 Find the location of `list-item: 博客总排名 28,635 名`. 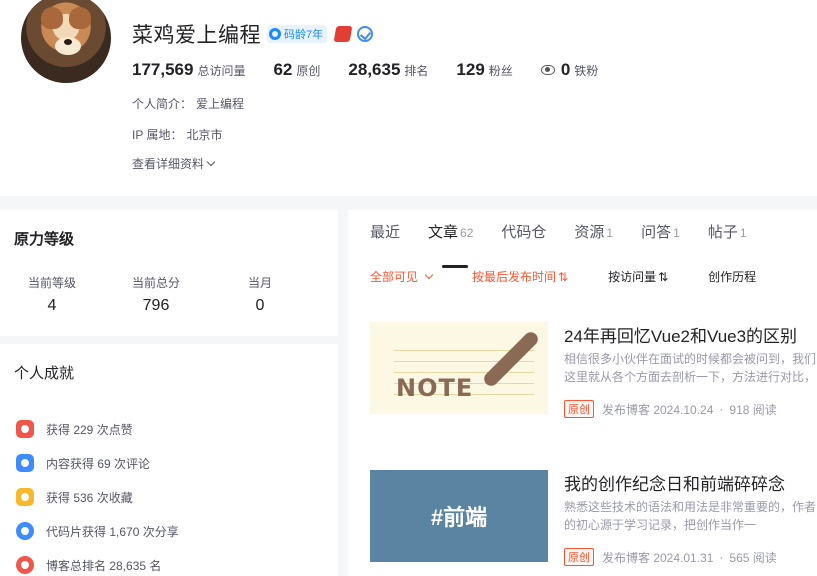

list-item: 博客总排名 28,635 名 is located at coordinates (97, 562).